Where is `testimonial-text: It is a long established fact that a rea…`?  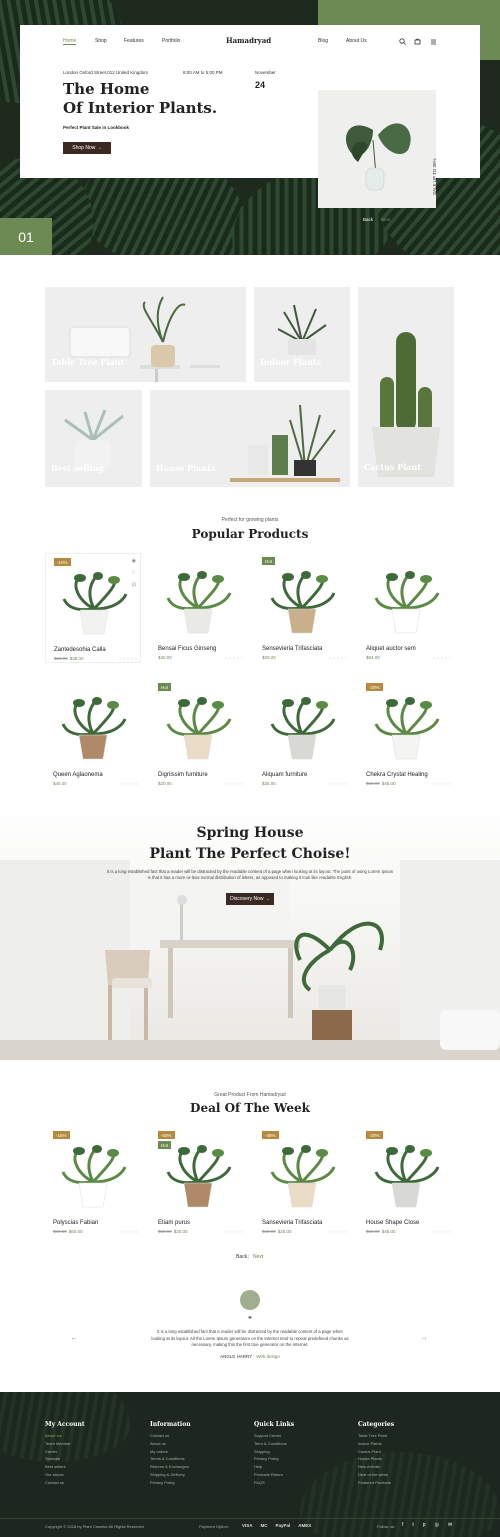 testimonial-text: It is a long established fact that a rea… is located at coordinates (250, 1338).